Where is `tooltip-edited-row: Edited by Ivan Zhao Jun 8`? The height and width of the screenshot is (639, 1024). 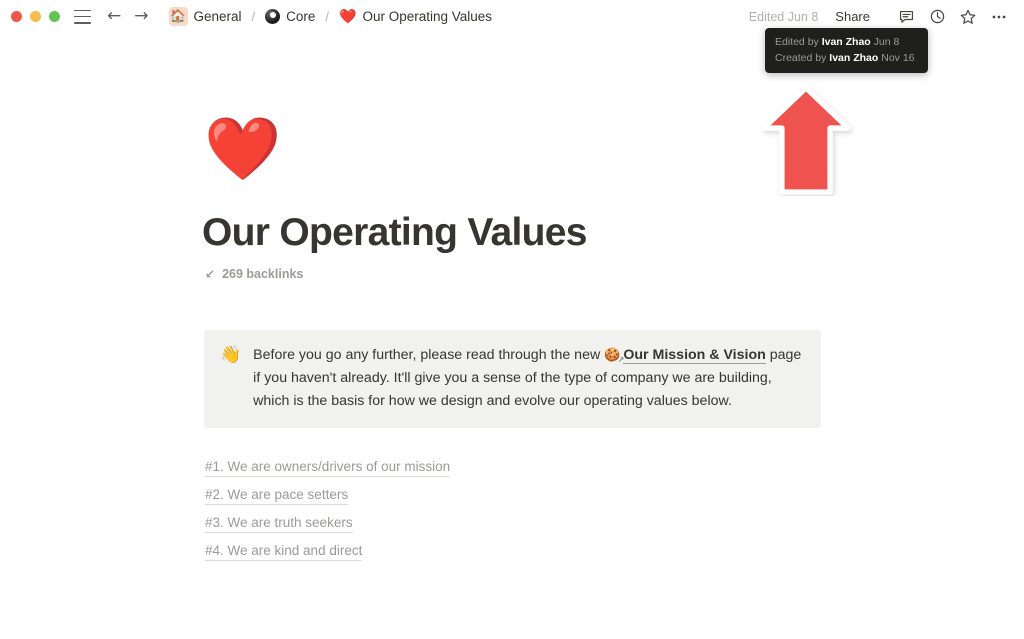 tooltip-edited-row: Edited by Ivan Zhao Jun 8 is located at coordinates (846, 42).